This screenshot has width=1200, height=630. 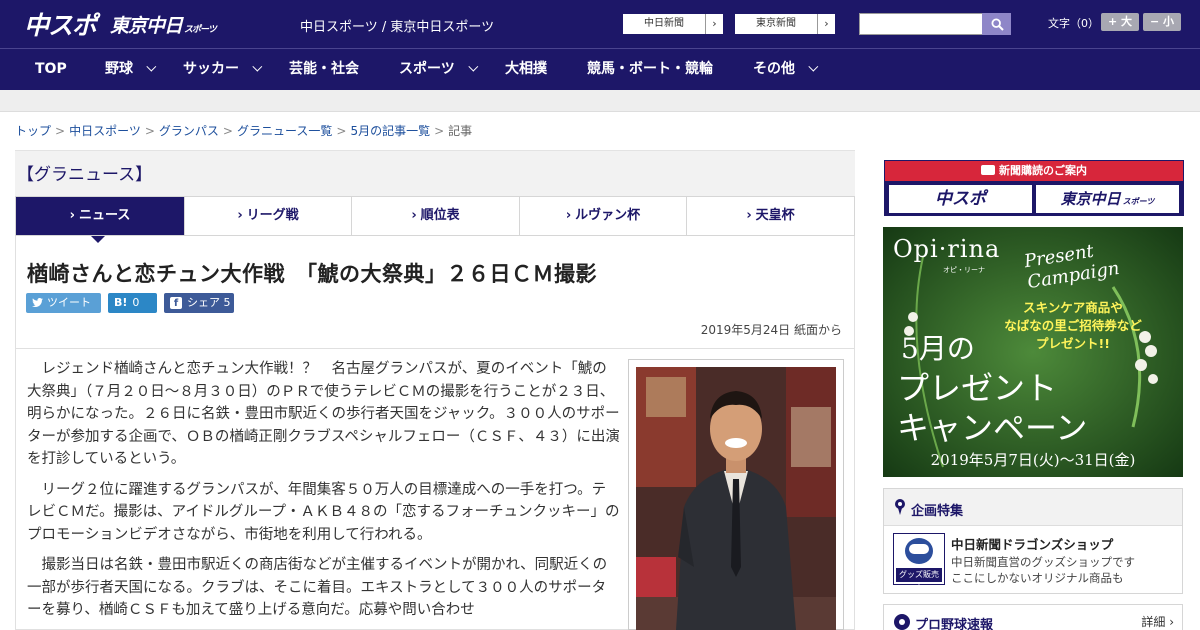 I want to click on font-larger-button: + 大, so click(x=1120, y=22).